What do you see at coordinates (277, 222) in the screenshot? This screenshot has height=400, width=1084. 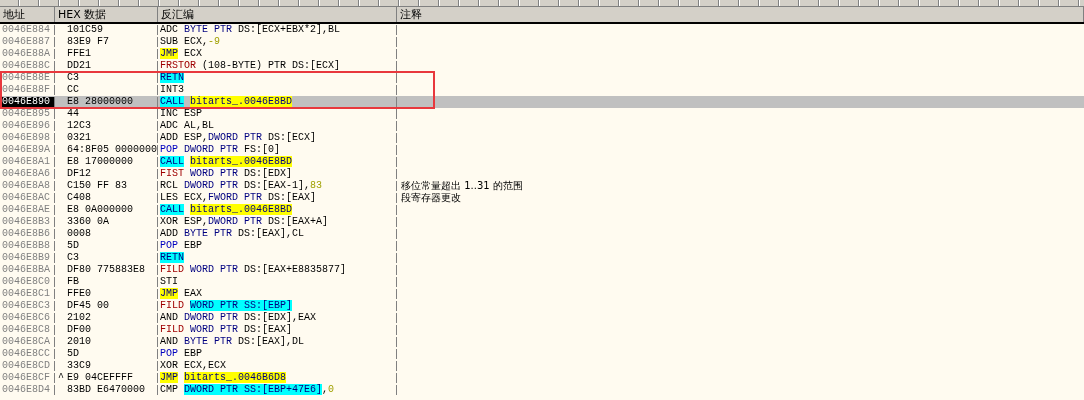 I see `disassembly-cell: XOR ESP,DWORD PTR DS:[EAX+A]` at bounding box center [277, 222].